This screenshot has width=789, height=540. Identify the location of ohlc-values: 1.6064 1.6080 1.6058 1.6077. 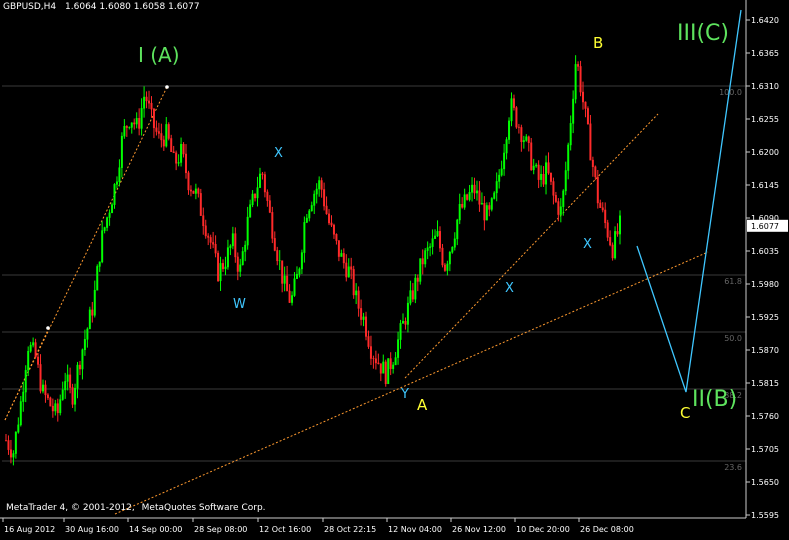
(132, 7).